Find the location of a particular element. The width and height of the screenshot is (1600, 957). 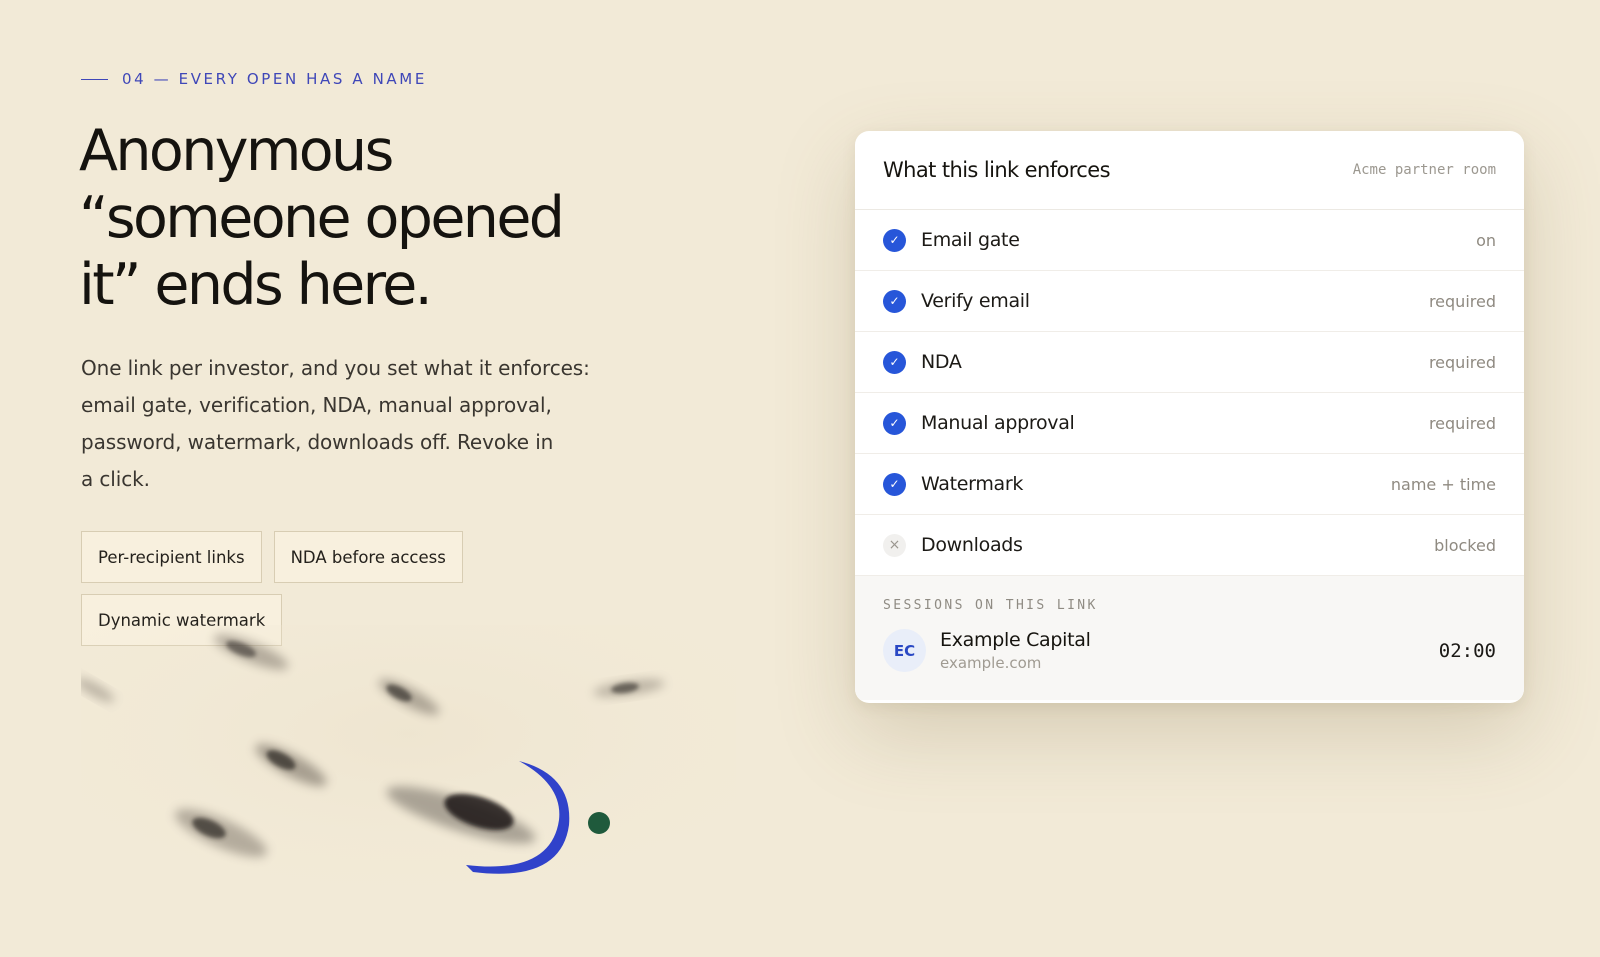

card-title: What this link enforces is located at coordinates (997, 170).